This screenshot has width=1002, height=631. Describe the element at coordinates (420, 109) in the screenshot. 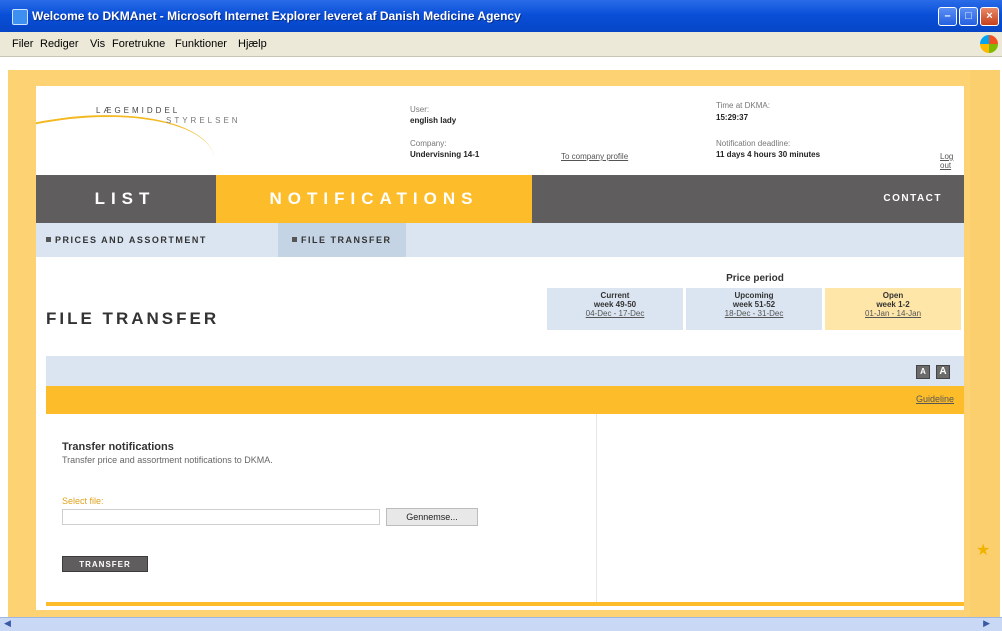

I see `user-label: User:` at that location.